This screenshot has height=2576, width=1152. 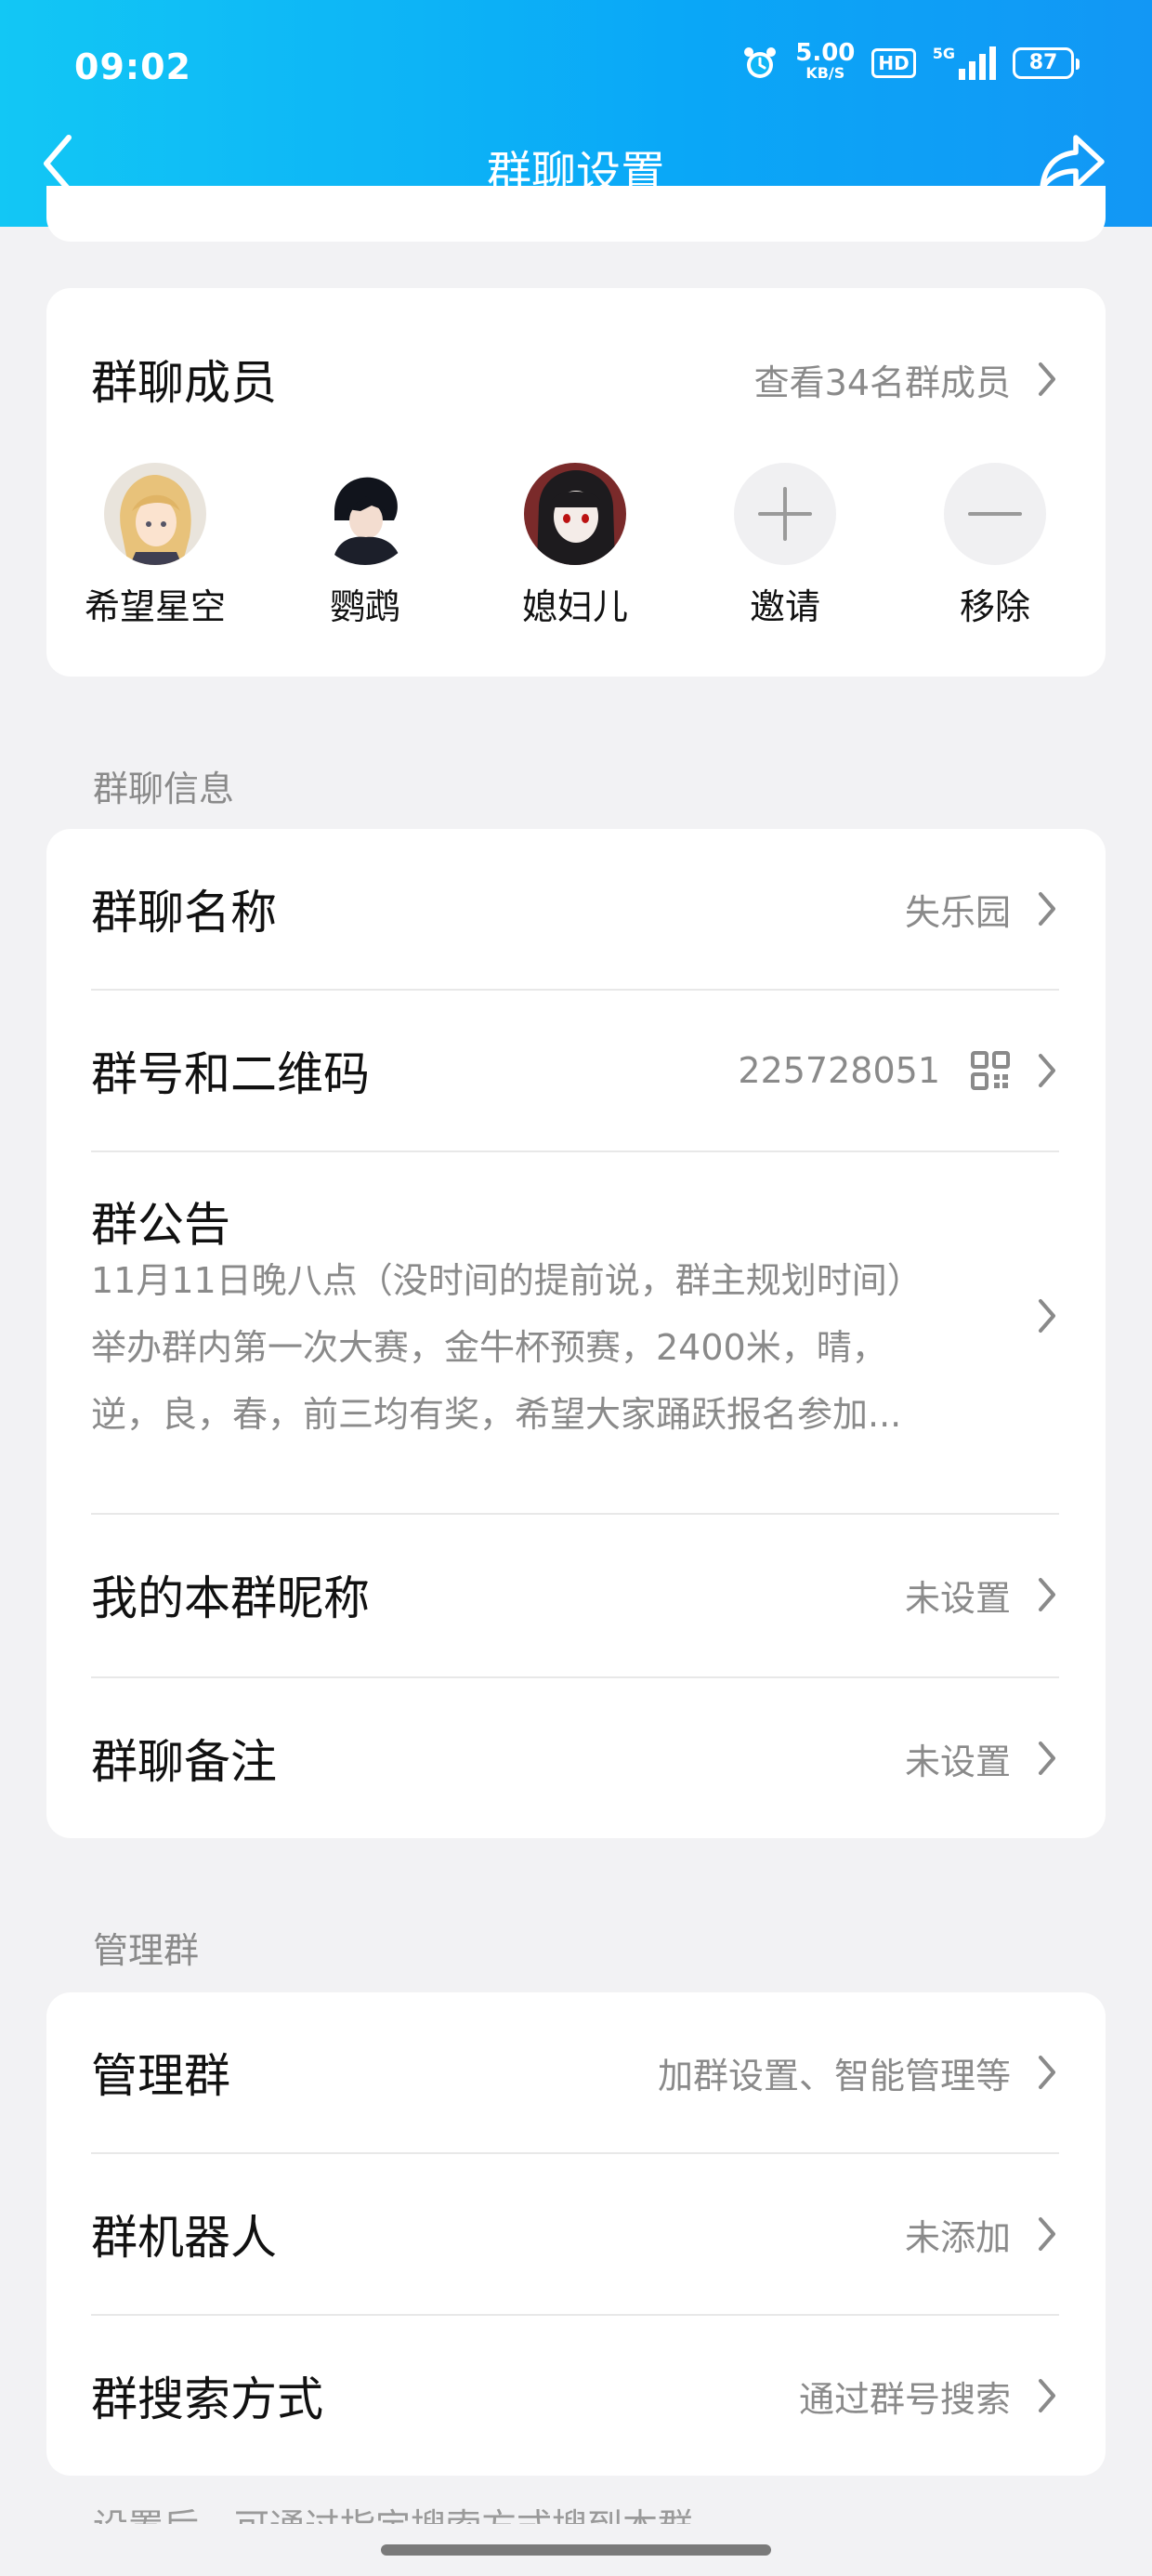 I want to click on speed-value: 5.00, so click(x=825, y=53).